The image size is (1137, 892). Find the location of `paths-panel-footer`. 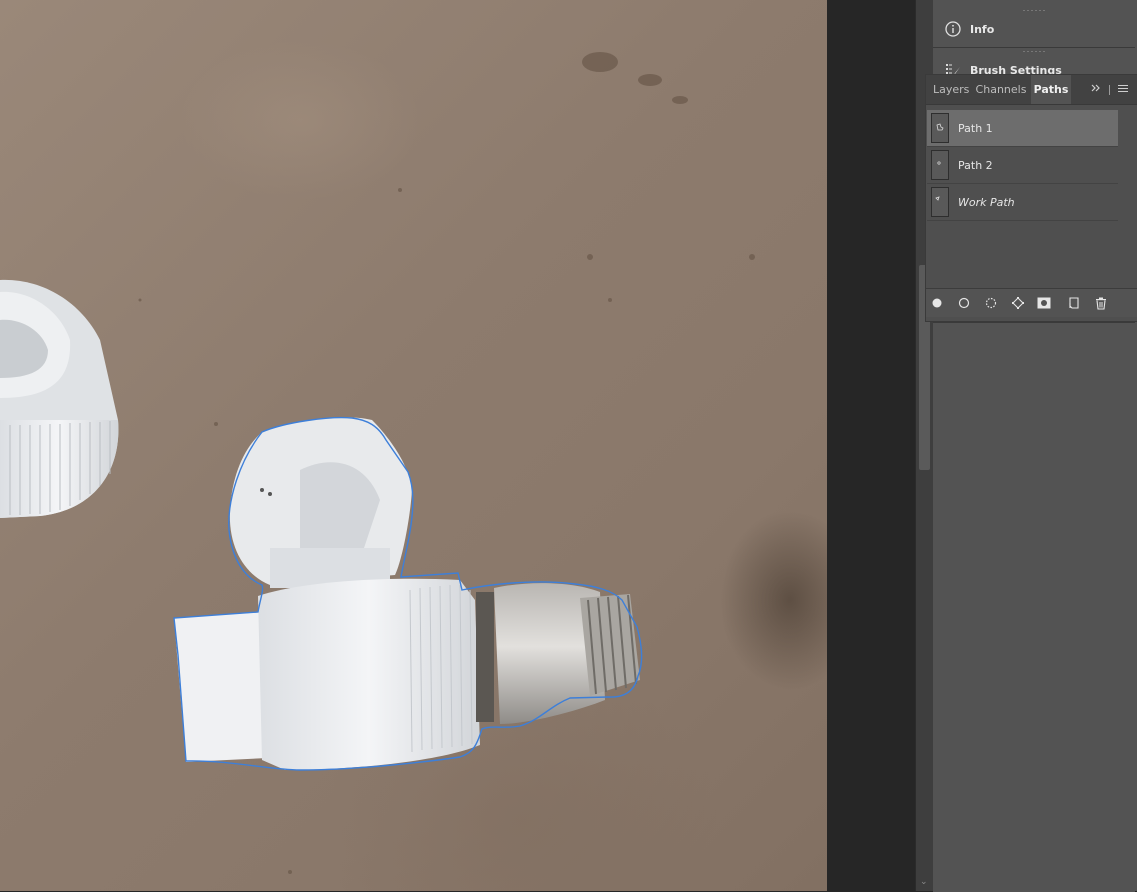

paths-panel-footer is located at coordinates (1031, 302).